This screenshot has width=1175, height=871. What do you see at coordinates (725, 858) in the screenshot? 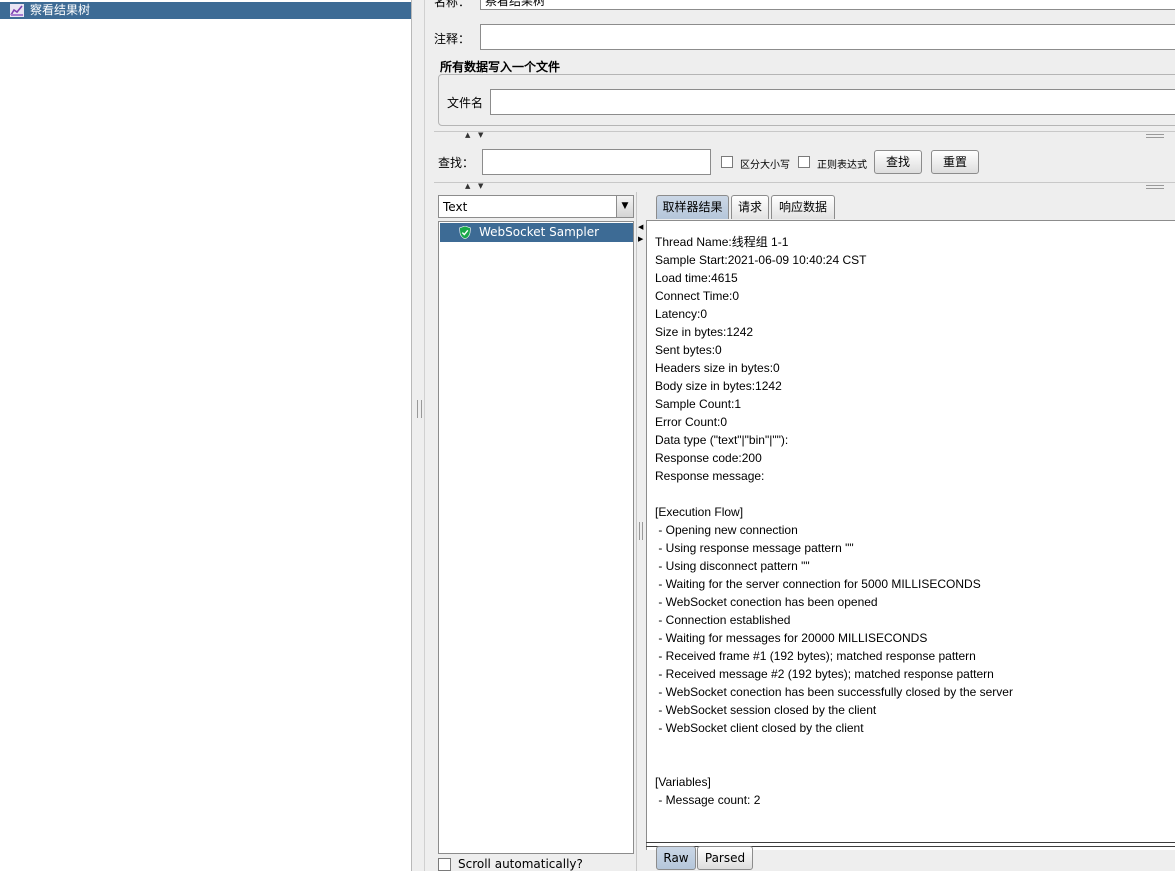
I see `parsed-tab: Parsed` at bounding box center [725, 858].